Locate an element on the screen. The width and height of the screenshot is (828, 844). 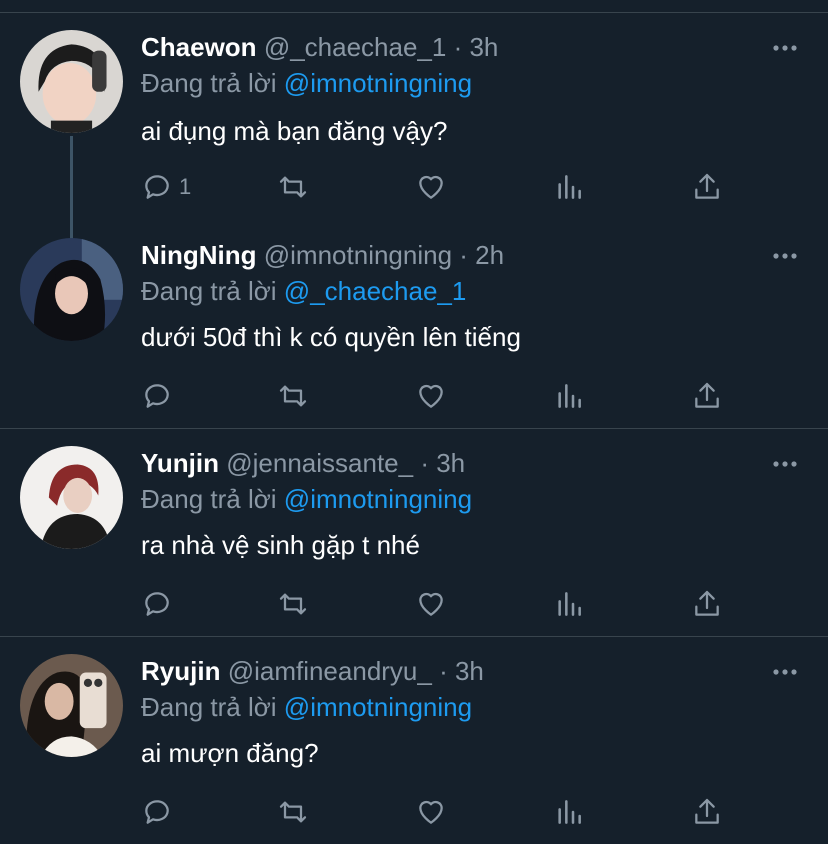
username: @_chaechae_1 is located at coordinates (355, 47).